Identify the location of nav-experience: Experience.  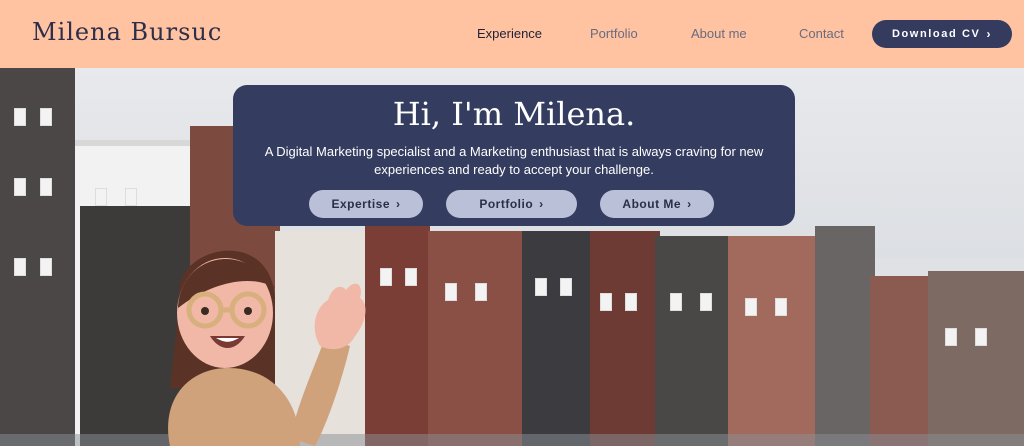
(509, 33).